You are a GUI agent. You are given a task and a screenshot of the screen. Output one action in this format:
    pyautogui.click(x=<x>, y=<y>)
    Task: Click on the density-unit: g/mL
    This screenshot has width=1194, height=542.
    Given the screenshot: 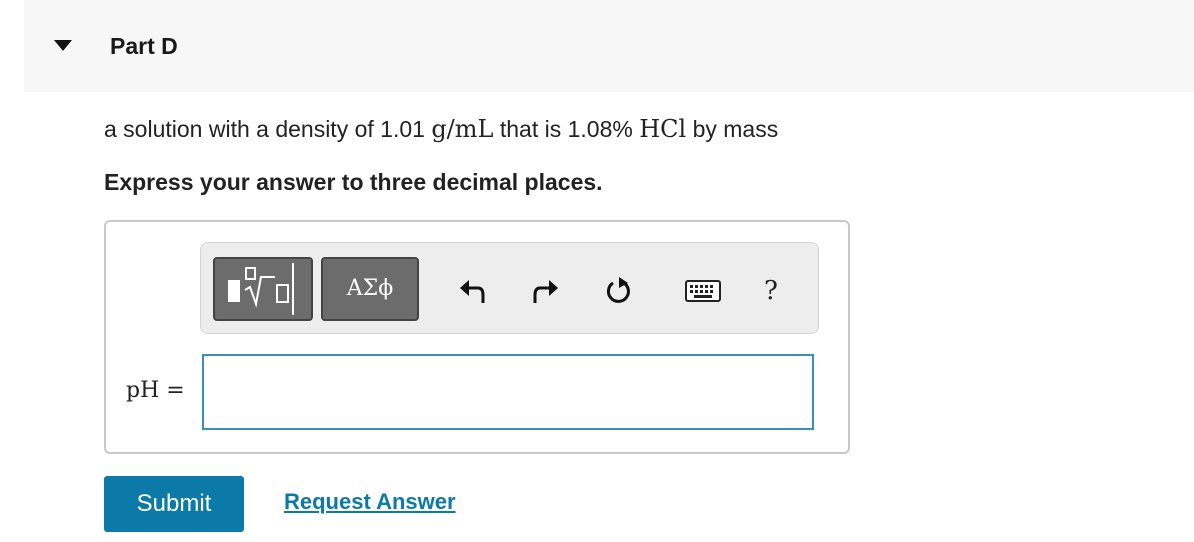 What is the action you would take?
    pyautogui.click(x=462, y=129)
    